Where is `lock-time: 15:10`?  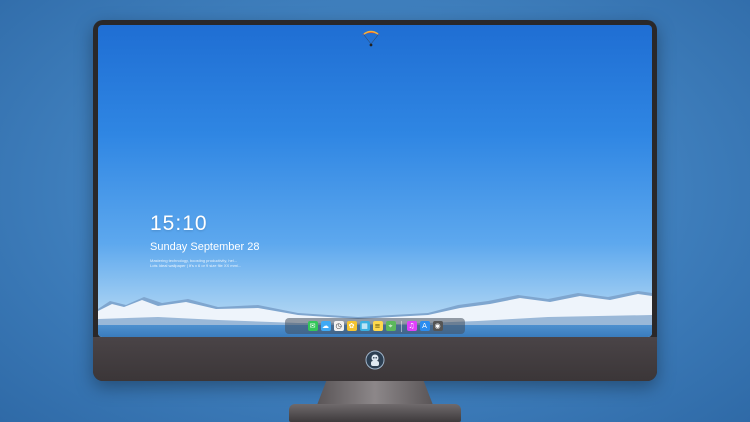
lock-time: 15:10 is located at coordinates (179, 223).